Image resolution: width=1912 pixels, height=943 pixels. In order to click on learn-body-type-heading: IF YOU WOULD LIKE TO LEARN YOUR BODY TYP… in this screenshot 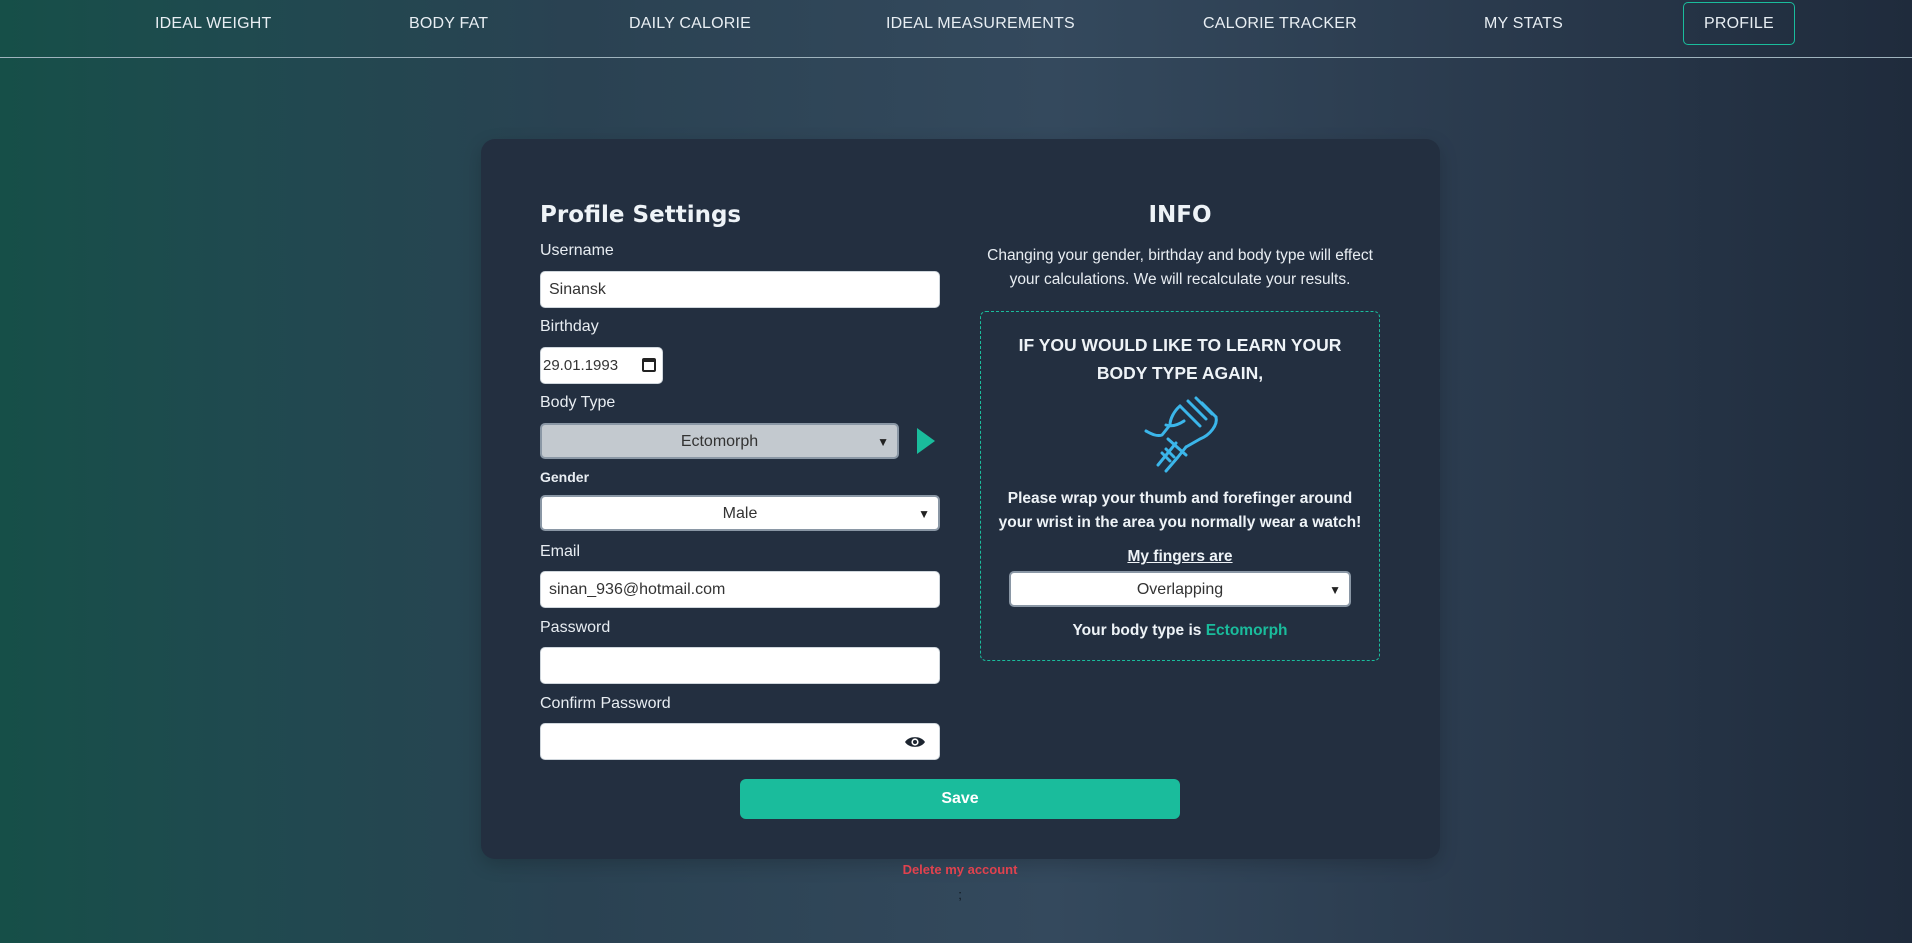, I will do `click(1180, 359)`.